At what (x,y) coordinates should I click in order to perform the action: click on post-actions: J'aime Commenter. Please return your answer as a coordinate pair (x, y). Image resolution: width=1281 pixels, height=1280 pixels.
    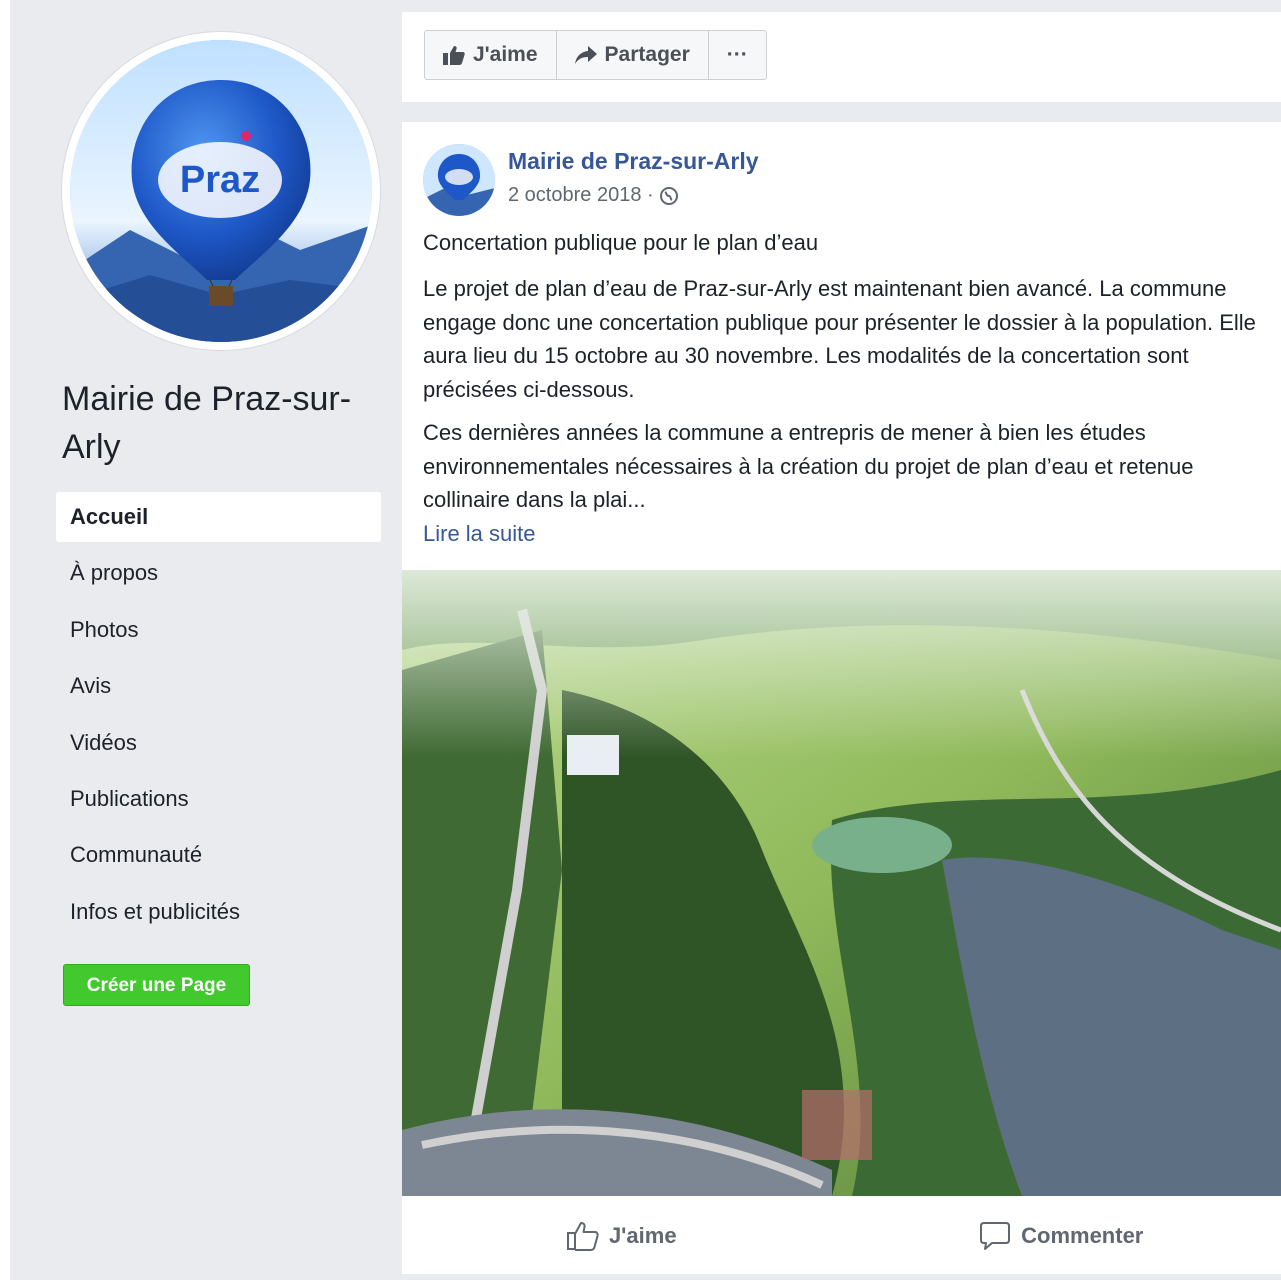
    Looking at the image, I should click on (841, 1236).